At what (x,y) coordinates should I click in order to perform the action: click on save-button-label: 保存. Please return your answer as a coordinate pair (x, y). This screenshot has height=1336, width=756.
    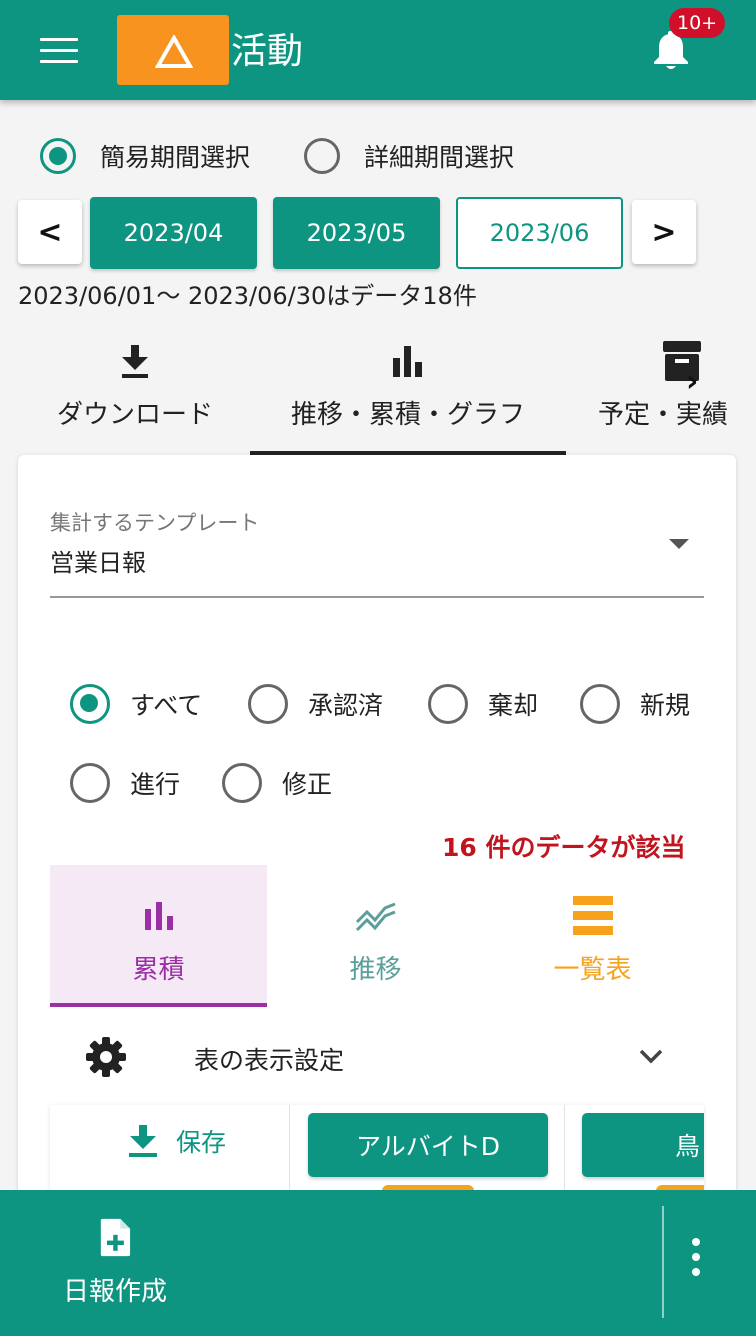
    Looking at the image, I should click on (201, 1142).